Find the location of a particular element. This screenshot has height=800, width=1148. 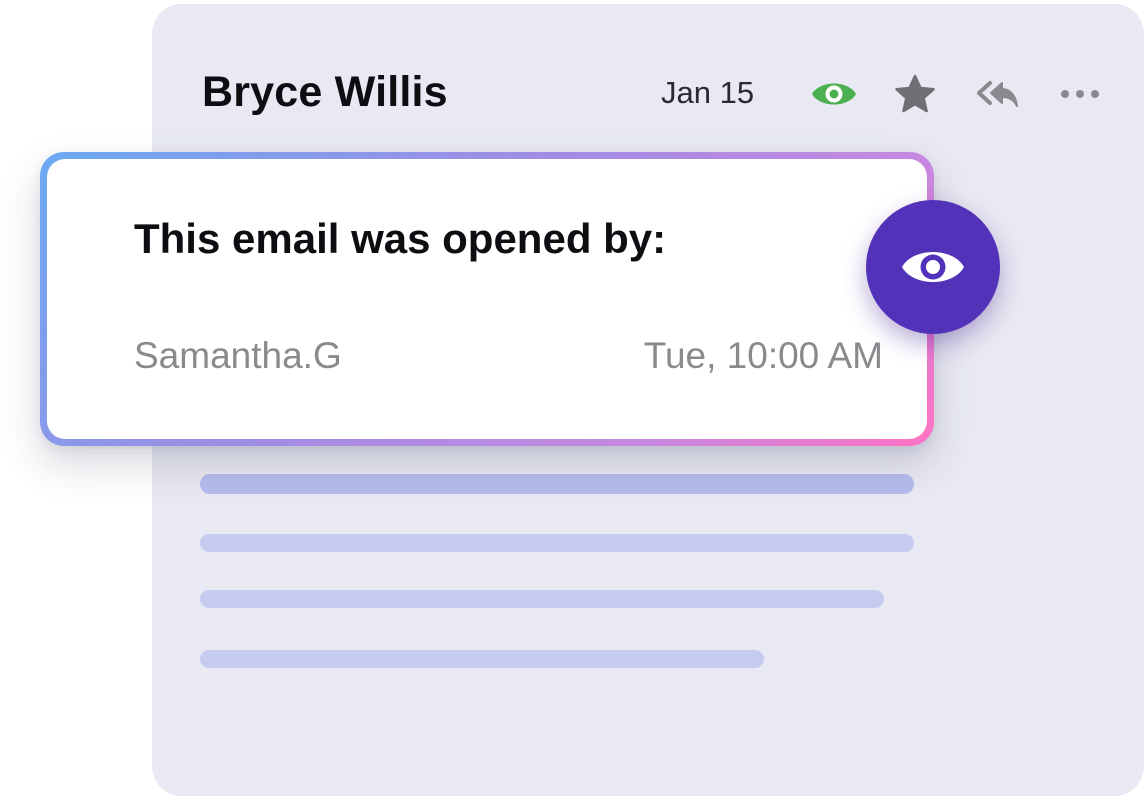

star-button is located at coordinates (915, 94).